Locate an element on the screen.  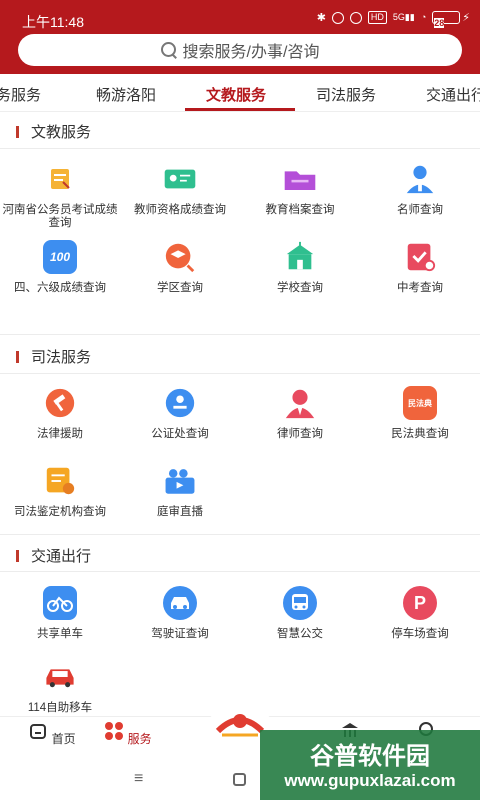
section-title-traffic: 交通出行 is located at coordinates (53, 555).